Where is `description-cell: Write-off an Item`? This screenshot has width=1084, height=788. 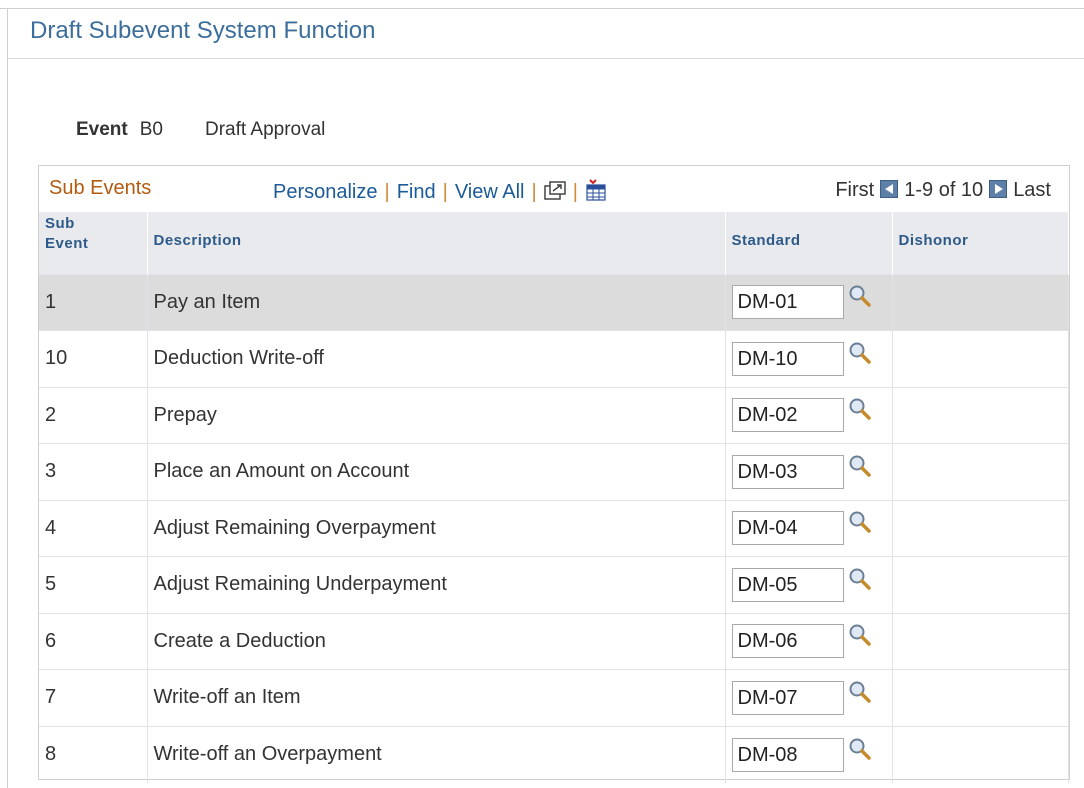
description-cell: Write-off an Item is located at coordinates (436, 697).